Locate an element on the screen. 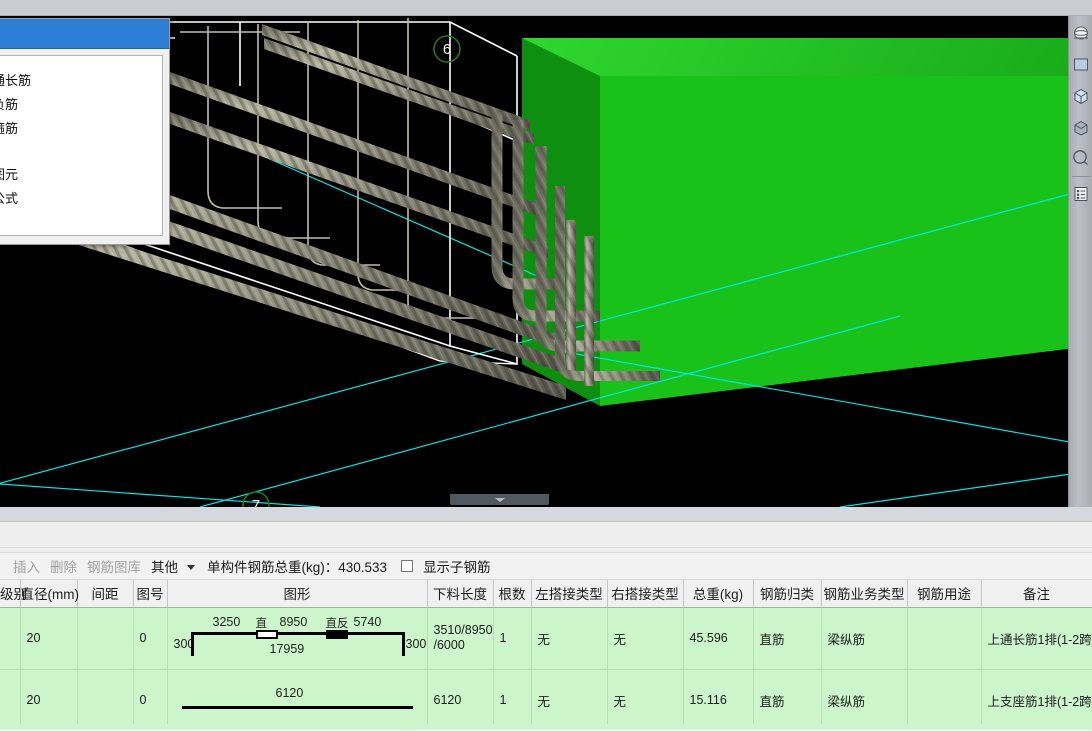  panel-blank-strip is located at coordinates (546, 535).